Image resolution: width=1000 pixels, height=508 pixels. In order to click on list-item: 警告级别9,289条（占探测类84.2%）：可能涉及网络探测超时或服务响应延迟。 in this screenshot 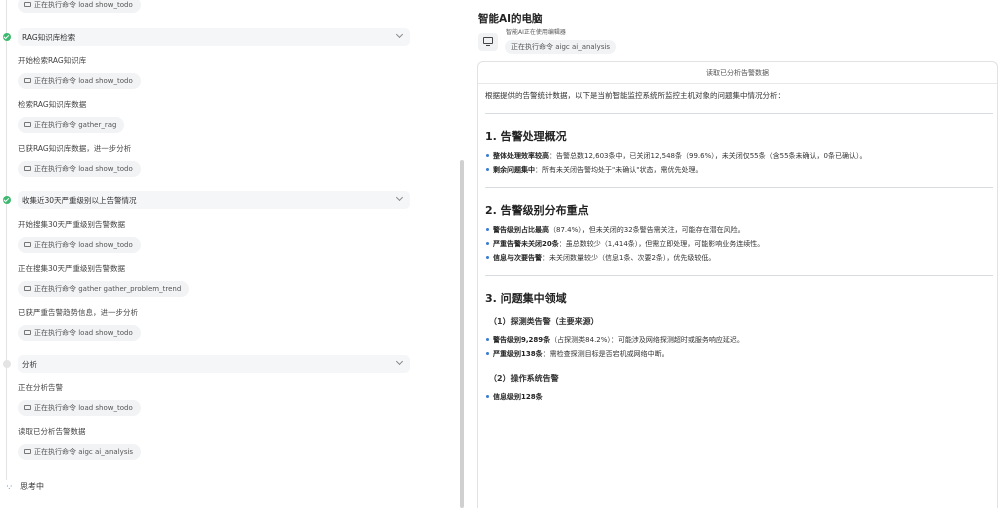, I will do `click(615, 340)`.